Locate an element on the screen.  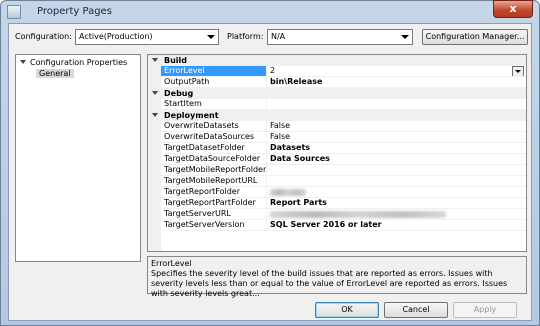
property-name: OutputPath is located at coordinates (214, 82).